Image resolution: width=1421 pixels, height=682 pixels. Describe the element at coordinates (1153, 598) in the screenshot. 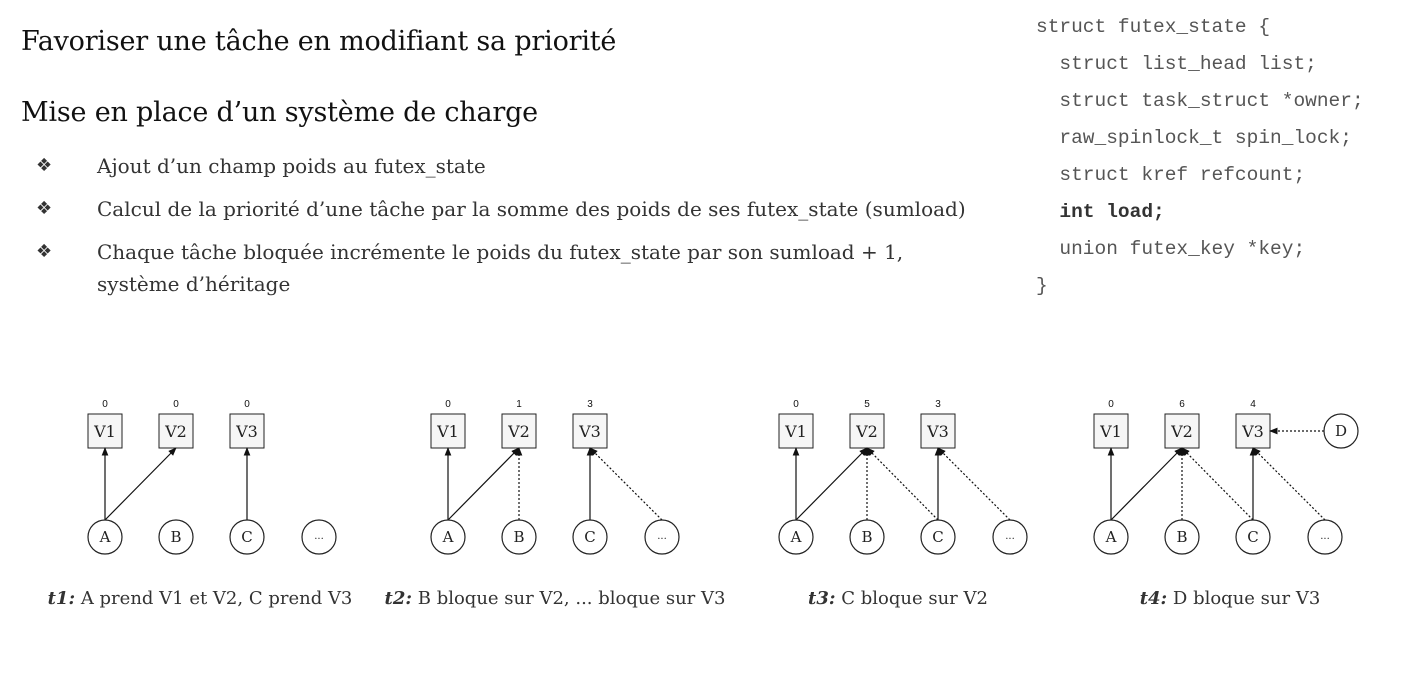

I see `caption-label: t4:` at that location.